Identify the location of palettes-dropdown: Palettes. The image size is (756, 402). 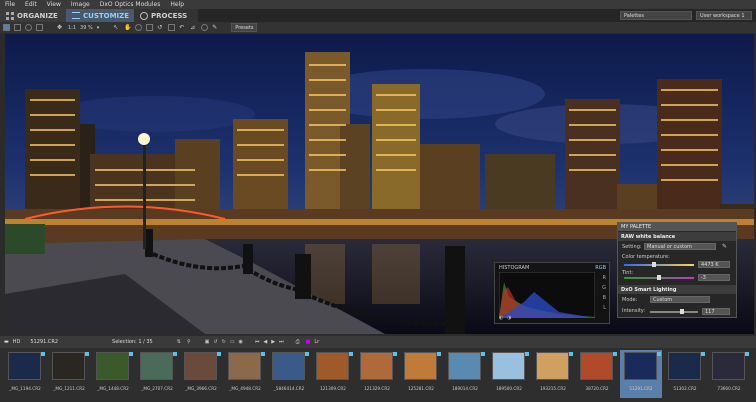
(656, 15).